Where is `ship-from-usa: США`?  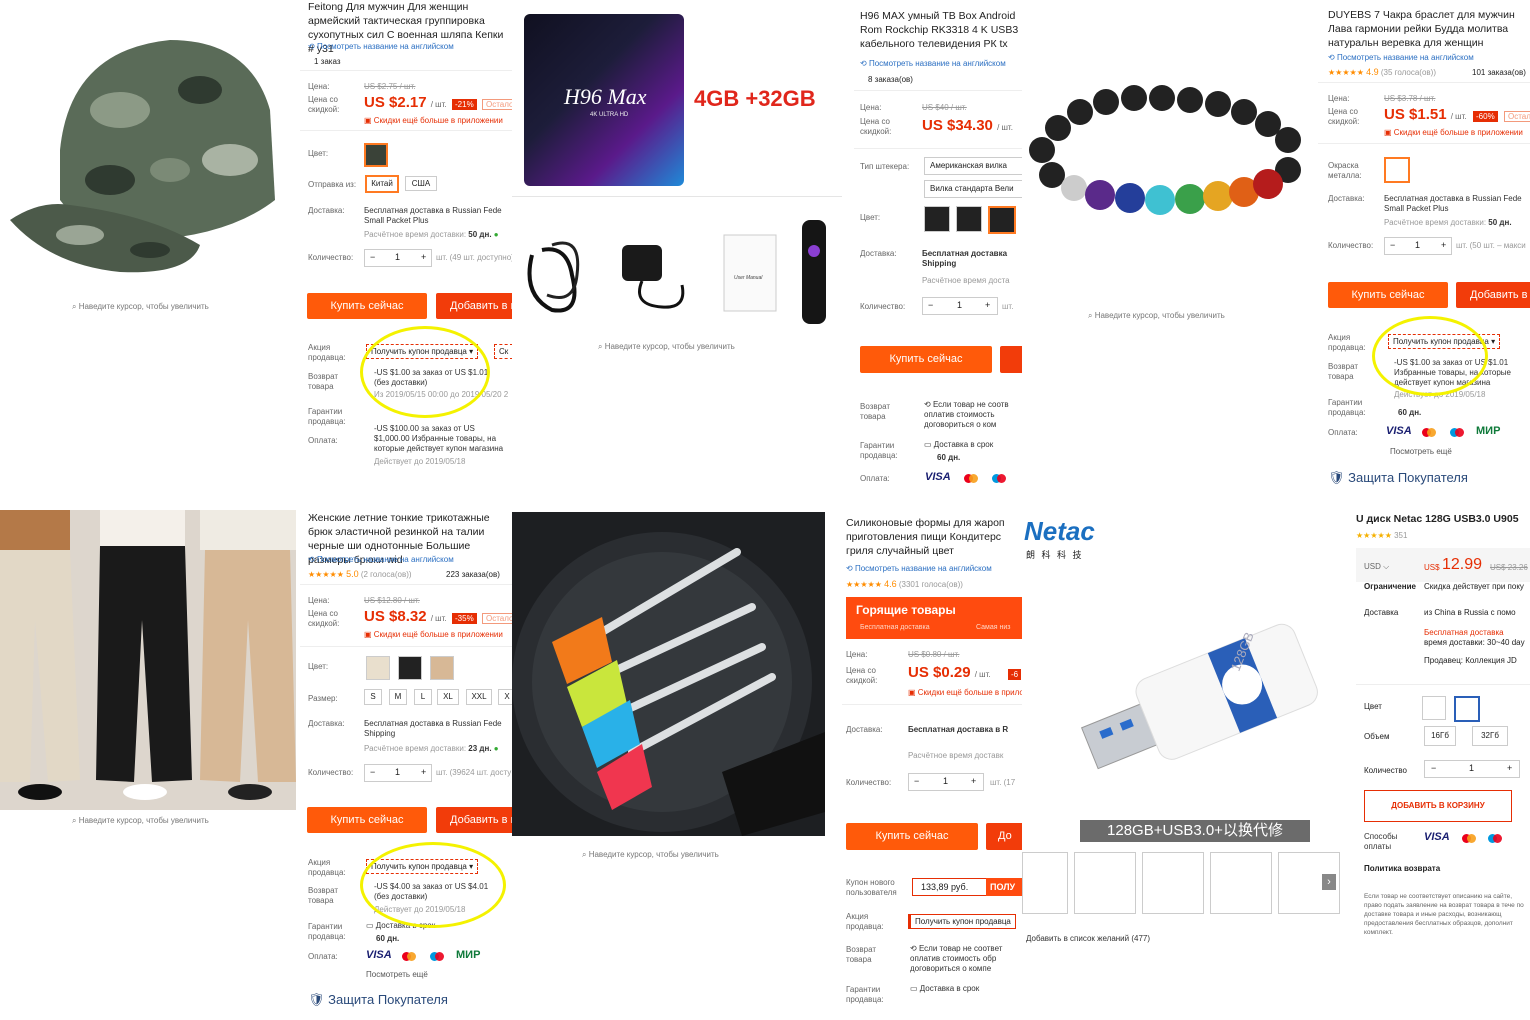 ship-from-usa: США is located at coordinates (421, 183).